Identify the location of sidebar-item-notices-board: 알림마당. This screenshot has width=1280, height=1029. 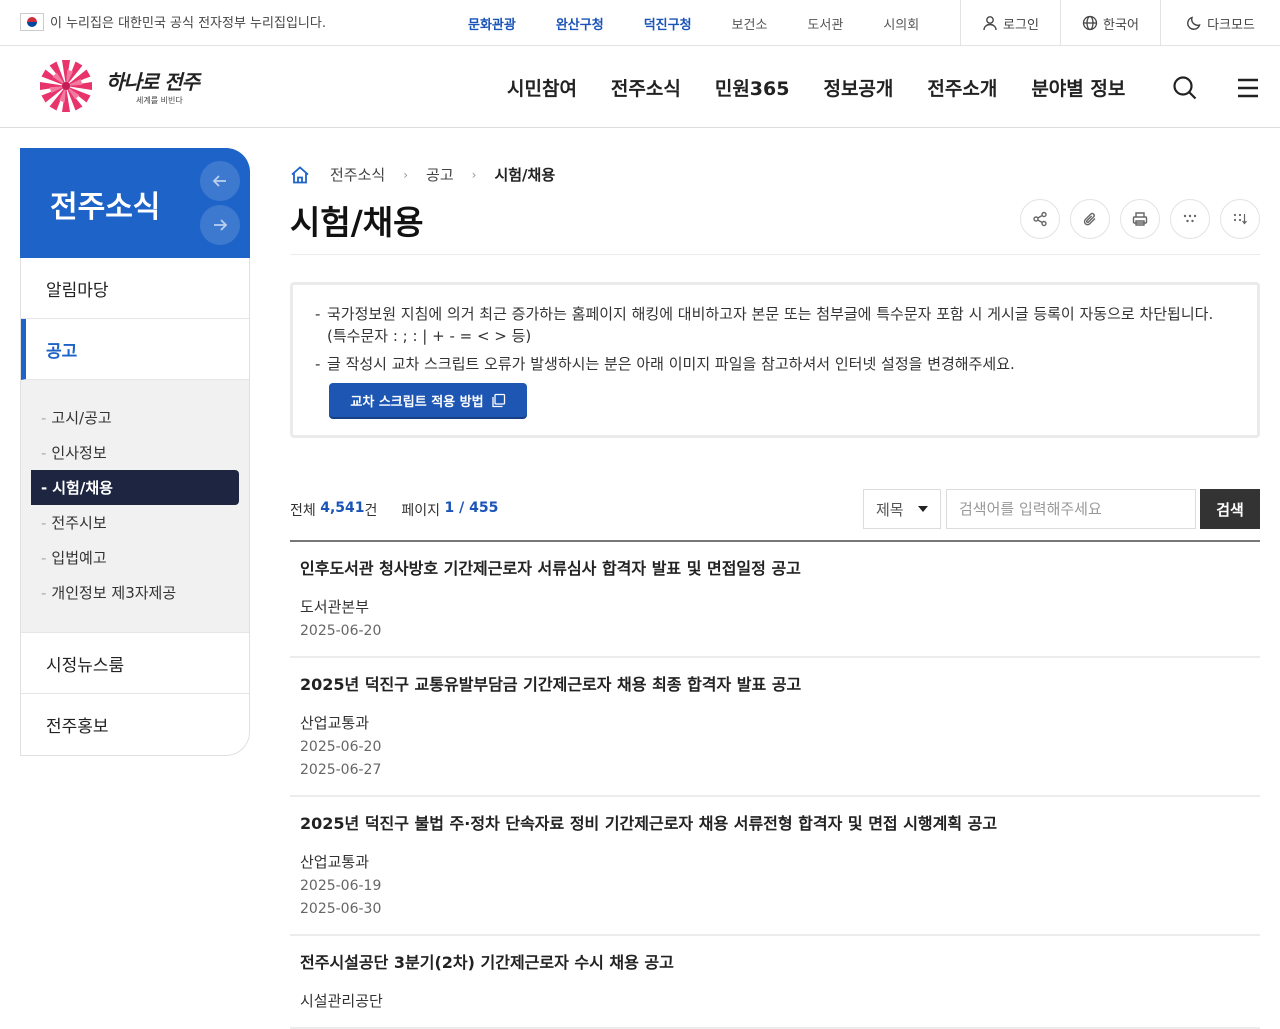
(135, 288).